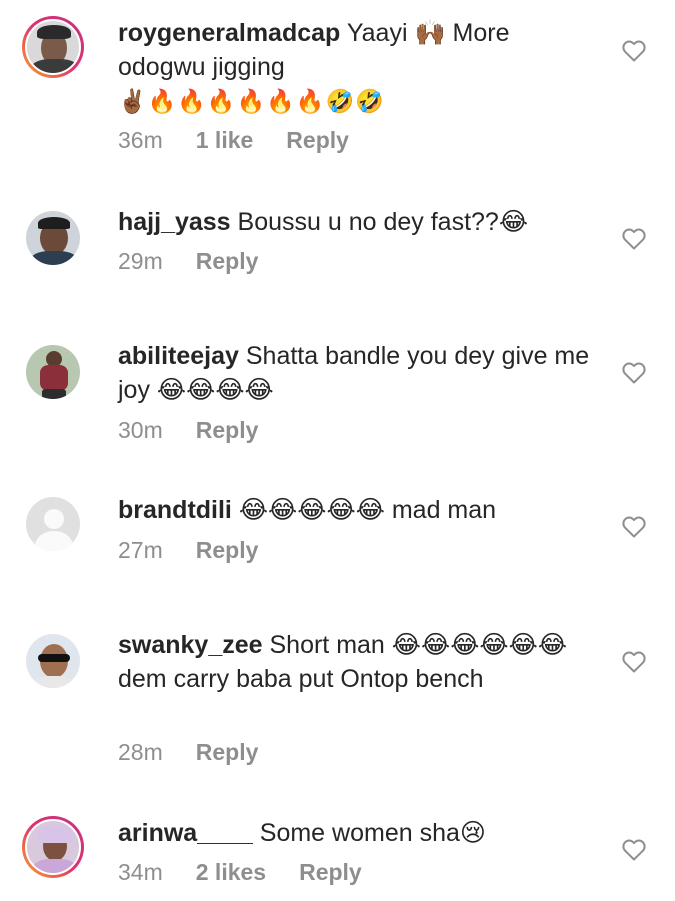 The height and width of the screenshot is (901, 675). Describe the element at coordinates (367, 510) in the screenshot. I see `comment-text: 😂😂😂😂😂 mad man` at that location.